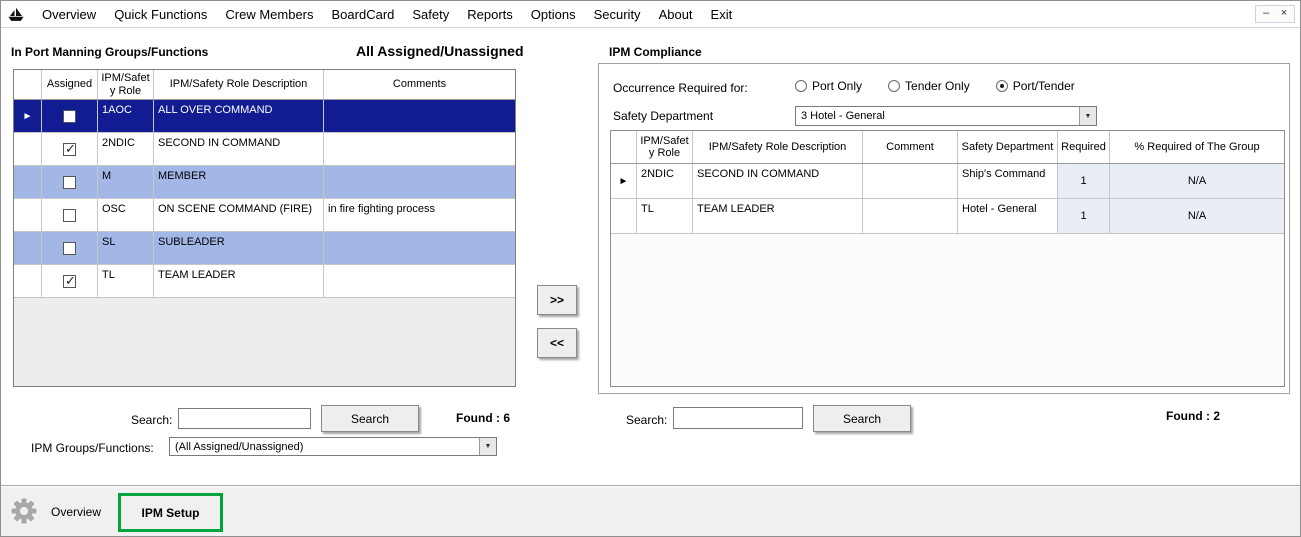 Image resolution: width=1301 pixels, height=537 pixels. Describe the element at coordinates (862, 418) in the screenshot. I see `right-search-button: Search` at that location.